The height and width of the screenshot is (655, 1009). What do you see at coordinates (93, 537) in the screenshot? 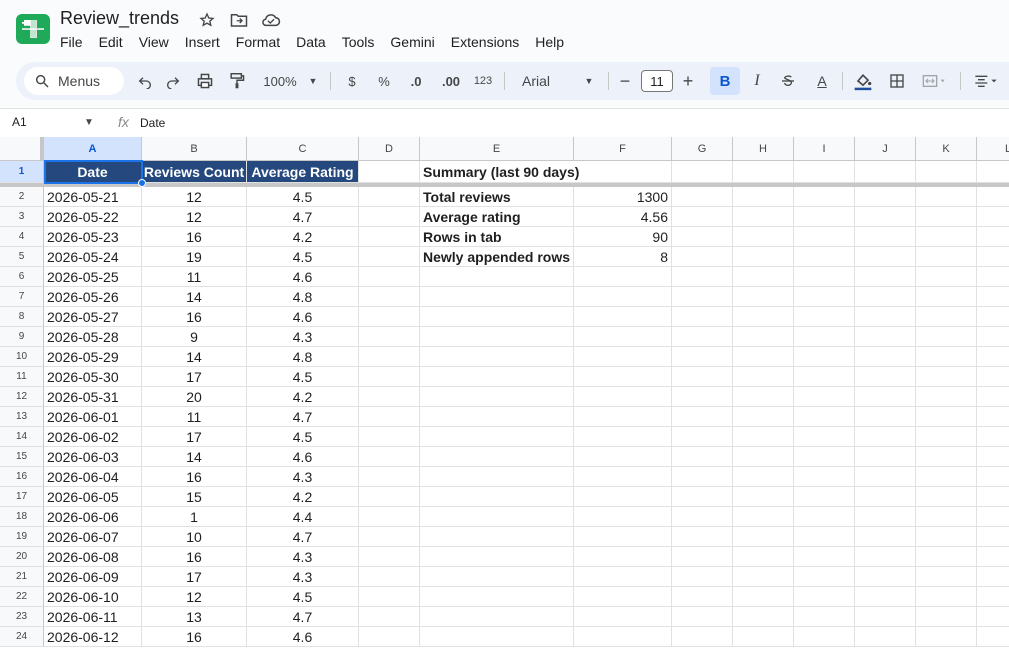
I see `date-cell: 2026-06-07` at bounding box center [93, 537].